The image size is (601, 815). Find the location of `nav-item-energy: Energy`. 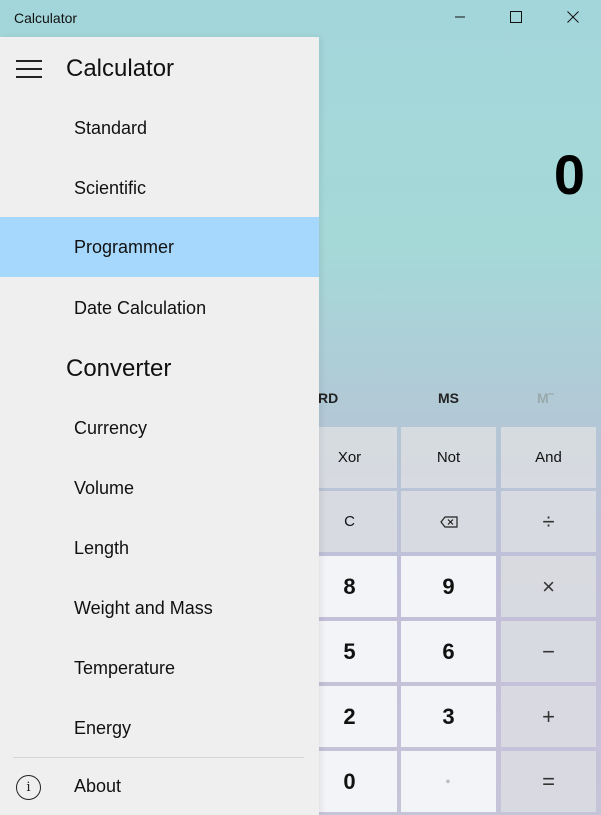

nav-item-energy: Energy is located at coordinates (159, 728).